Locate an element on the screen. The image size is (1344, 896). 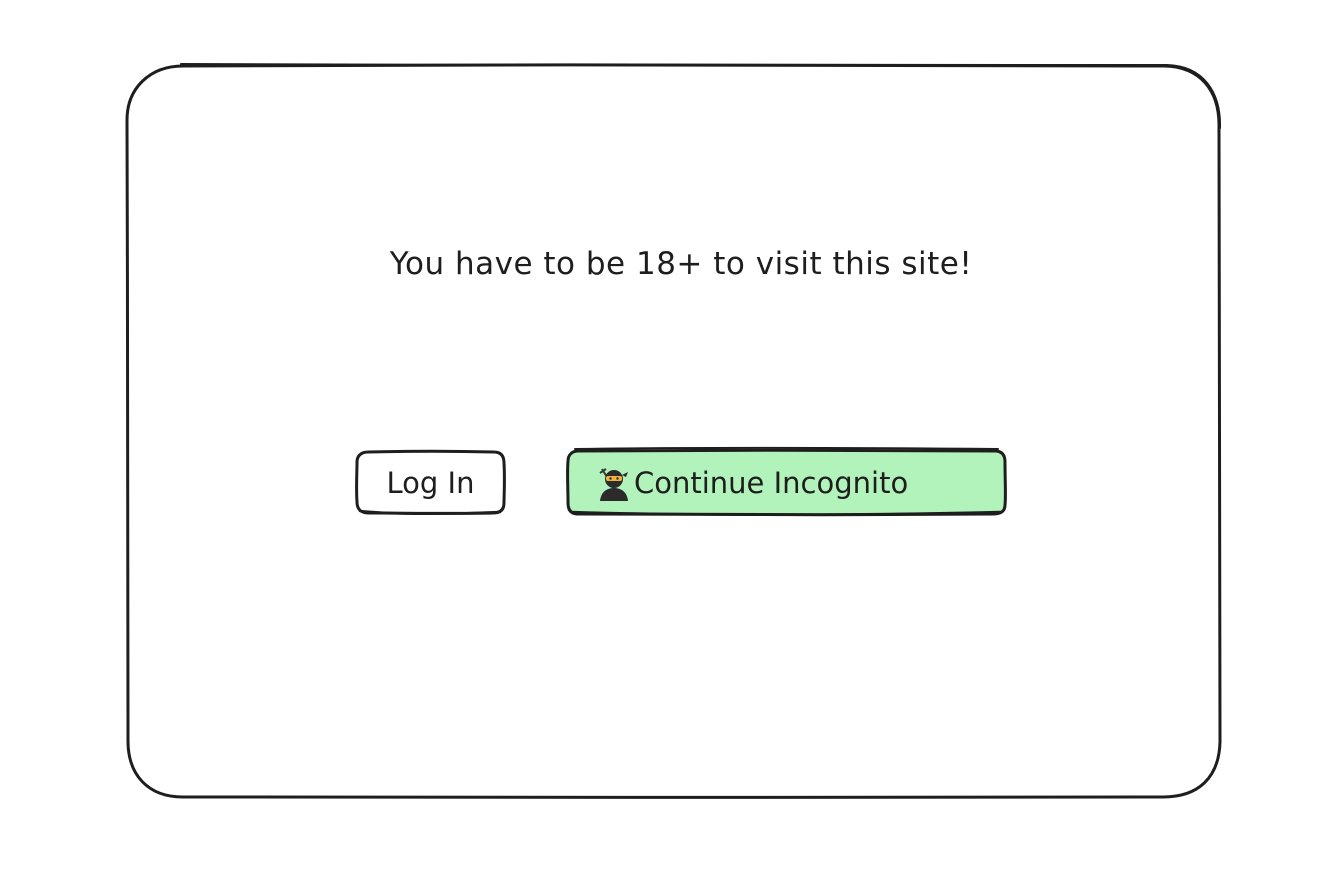
age-restriction-message: You have to be 18+ to visit this site! is located at coordinates (681, 264).